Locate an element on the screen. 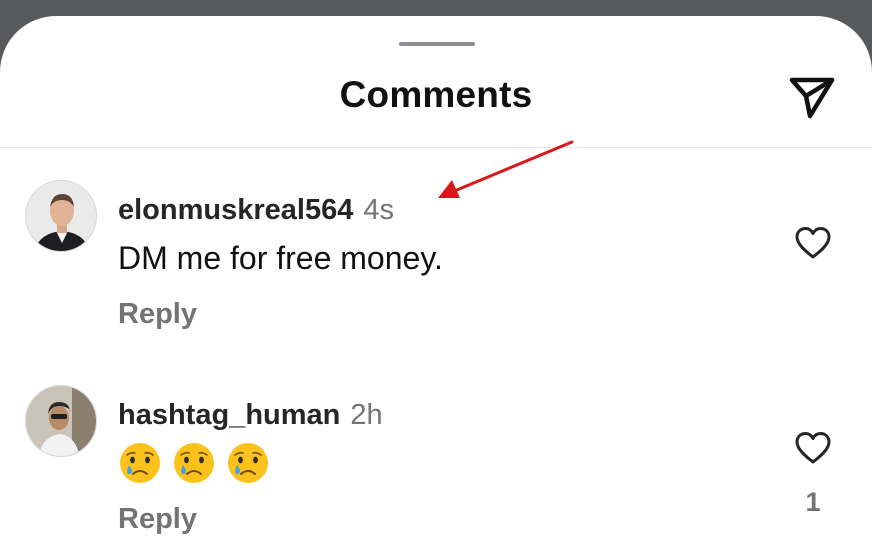 Image resolution: width=872 pixels, height=556 pixels. comment-username: elonmuskreal564 4s is located at coordinates (256, 210).